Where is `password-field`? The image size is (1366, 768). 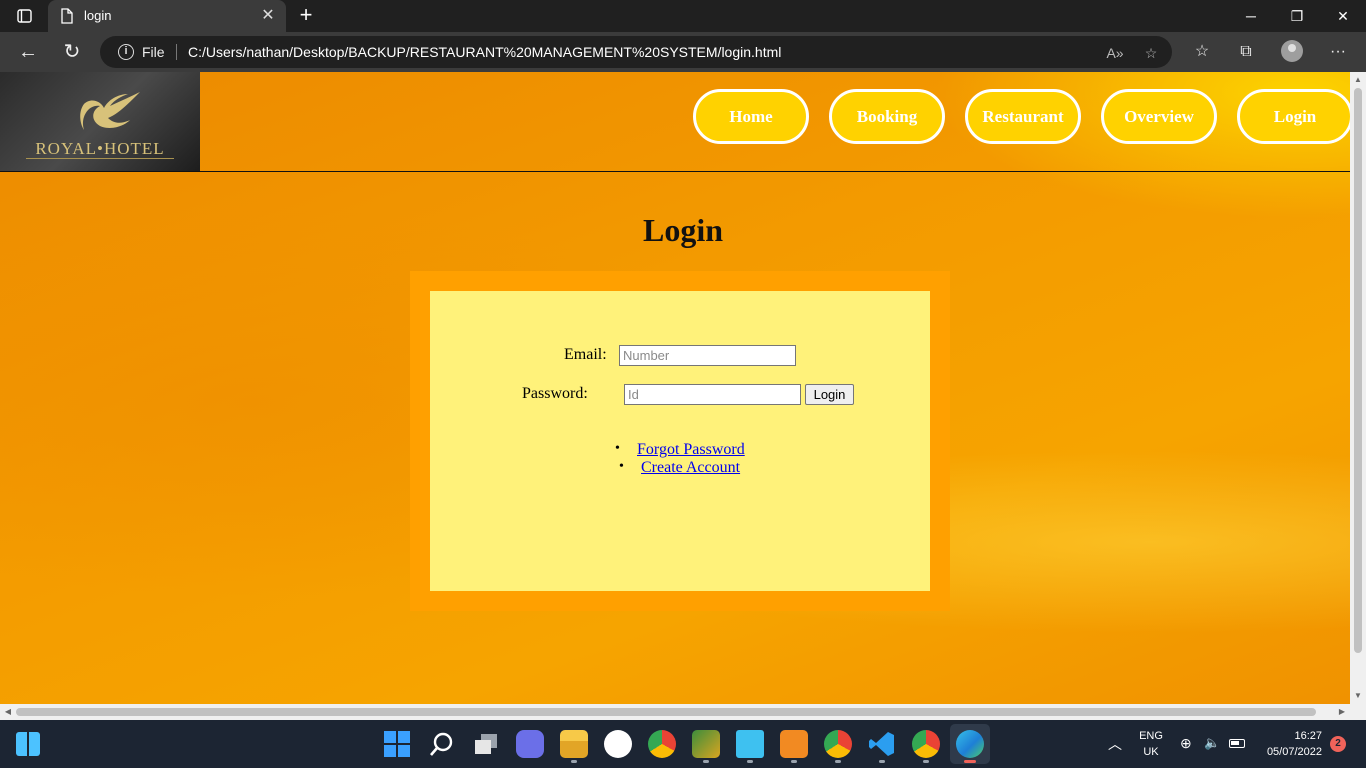 password-field is located at coordinates (712, 394).